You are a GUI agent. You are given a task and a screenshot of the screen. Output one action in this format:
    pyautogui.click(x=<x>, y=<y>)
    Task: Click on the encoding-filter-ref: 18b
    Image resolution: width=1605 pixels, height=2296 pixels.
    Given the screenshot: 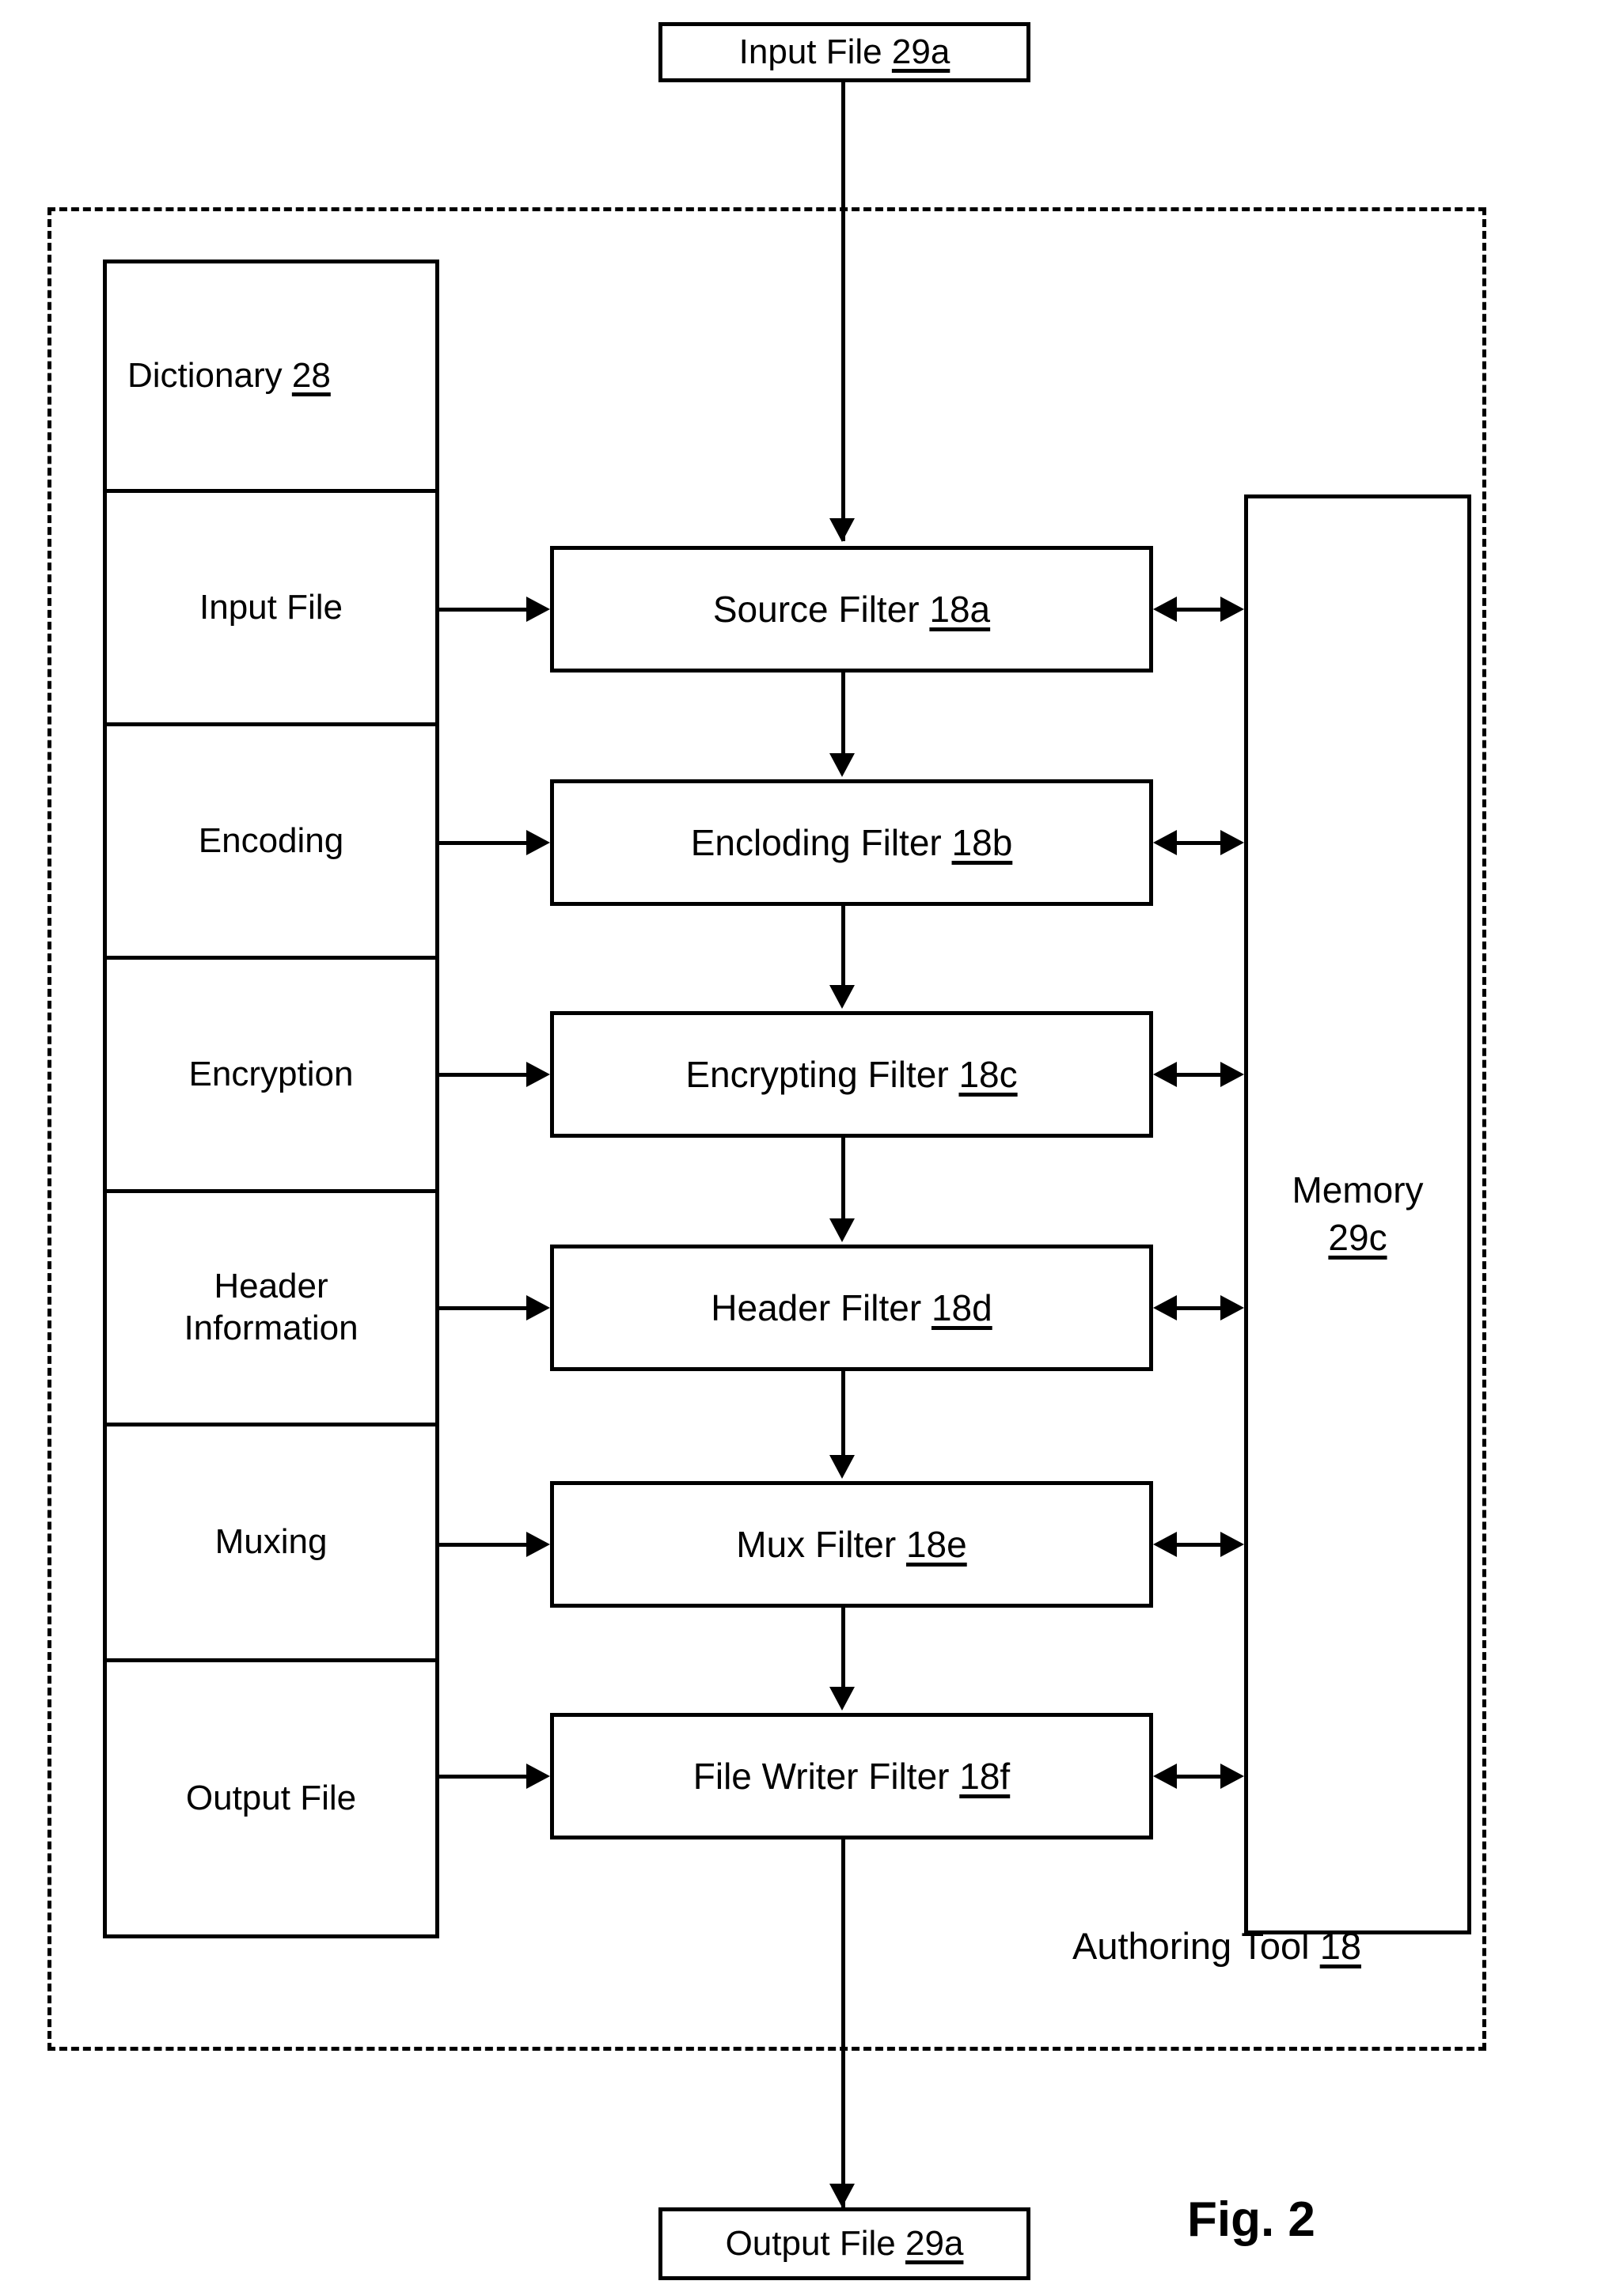 What is the action you would take?
    pyautogui.click(x=982, y=842)
    